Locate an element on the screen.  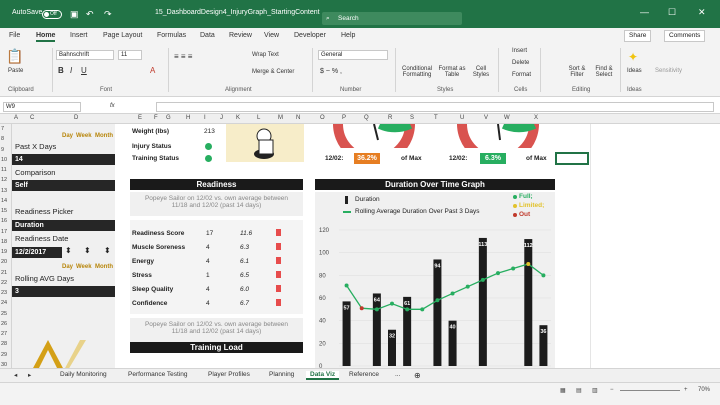
tab-data: Data is located at coordinates (207, 35).